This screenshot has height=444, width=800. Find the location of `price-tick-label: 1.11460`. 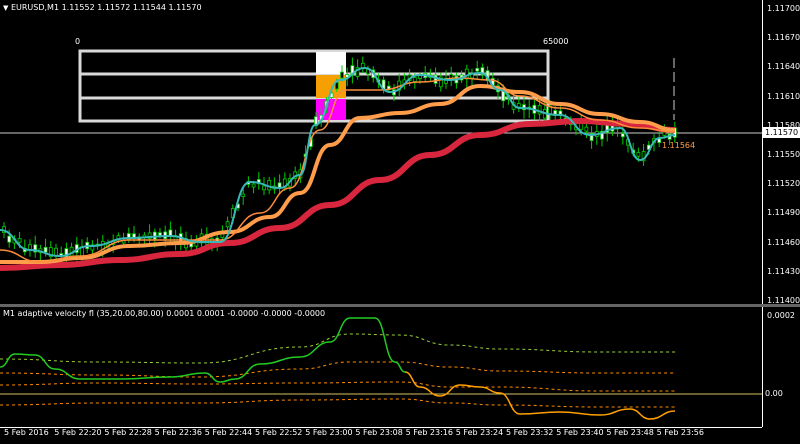

price-tick-label: 1.11460 is located at coordinates (783, 242).